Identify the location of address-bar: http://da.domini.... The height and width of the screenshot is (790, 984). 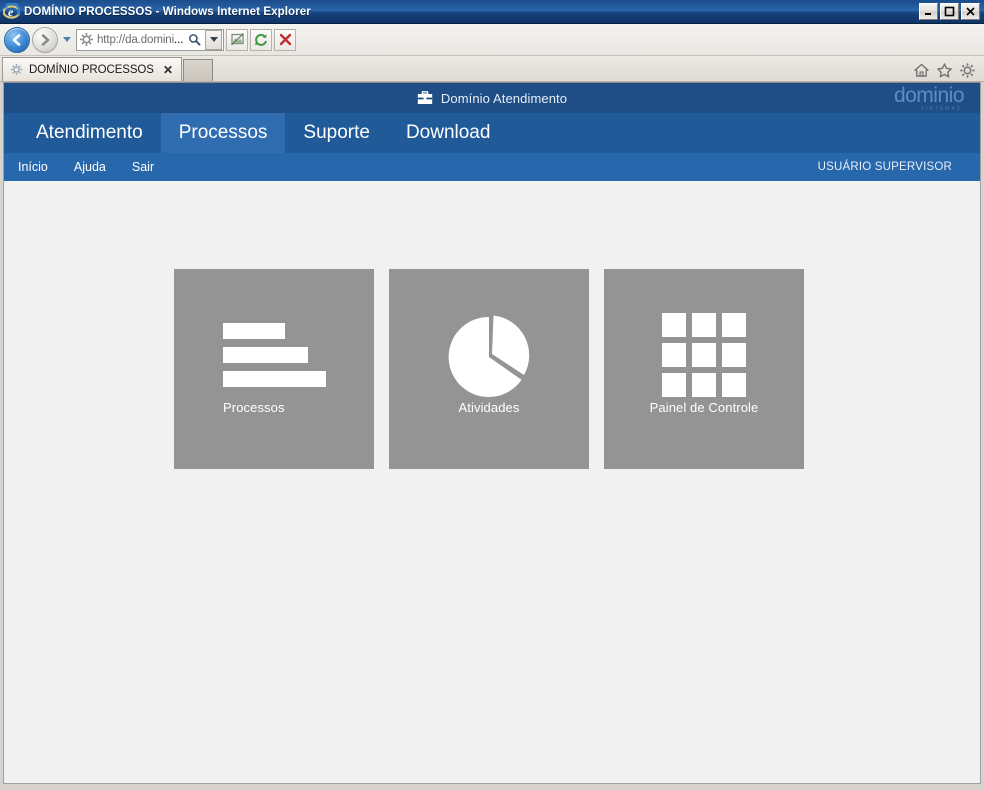
(150, 39).